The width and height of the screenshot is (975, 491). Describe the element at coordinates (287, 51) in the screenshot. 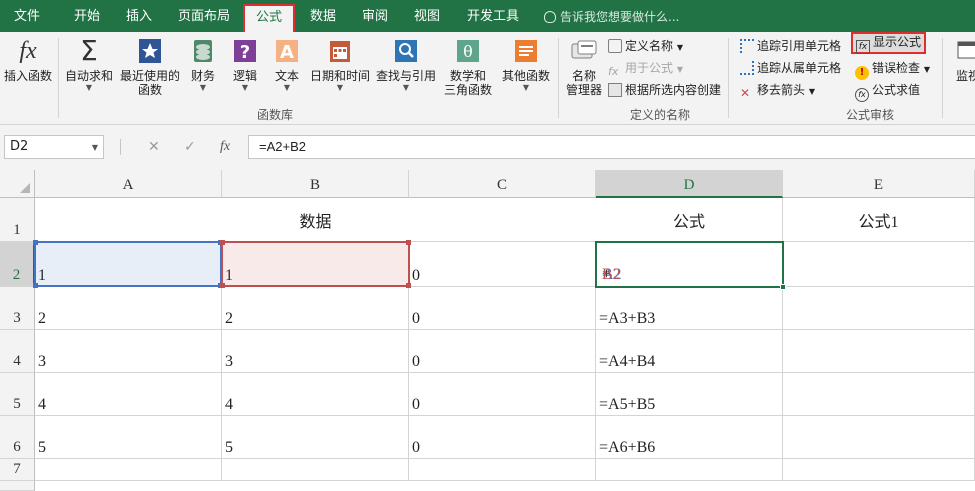

I see `text-a-icon: A` at that location.